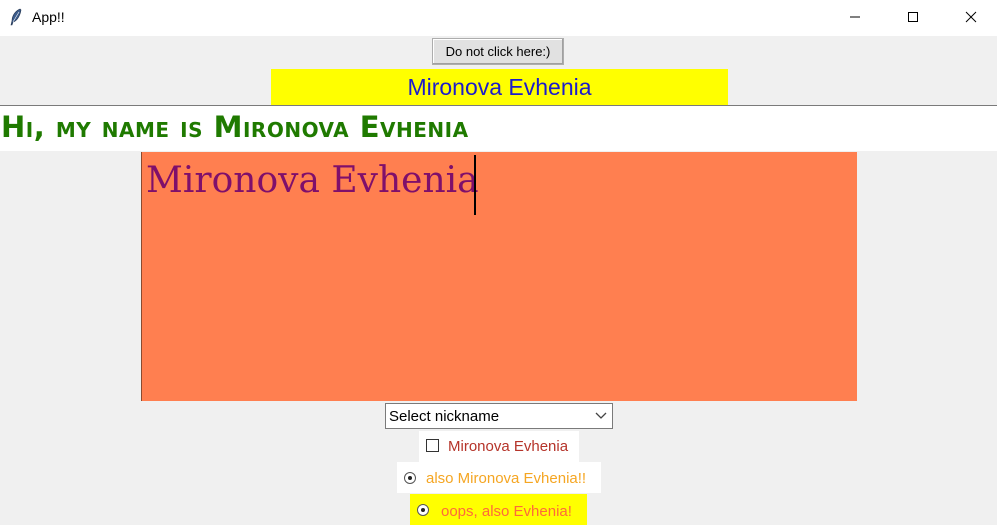  I want to click on close-button, so click(969, 17).